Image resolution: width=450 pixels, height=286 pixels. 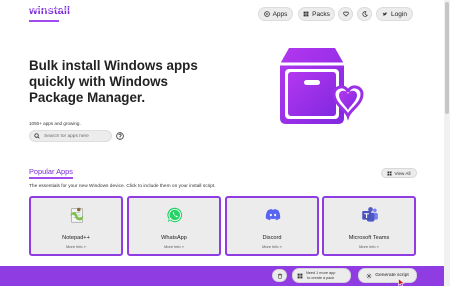 What do you see at coordinates (120, 136) in the screenshot?
I see `help-icon` at bounding box center [120, 136].